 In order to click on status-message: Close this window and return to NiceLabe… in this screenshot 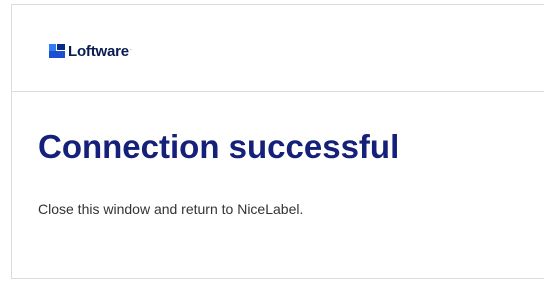, I will do `click(171, 209)`.